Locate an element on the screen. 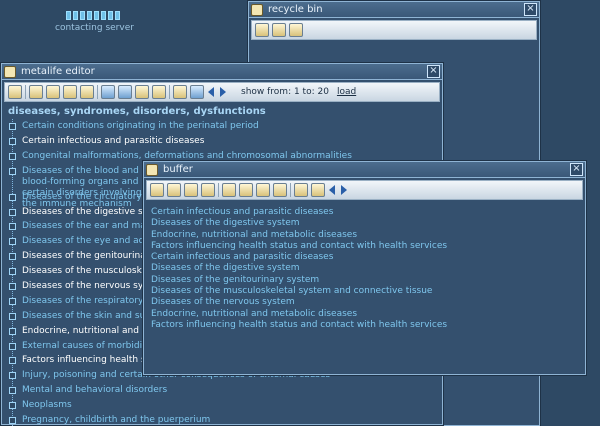  copy-icon is located at coordinates (53, 92).